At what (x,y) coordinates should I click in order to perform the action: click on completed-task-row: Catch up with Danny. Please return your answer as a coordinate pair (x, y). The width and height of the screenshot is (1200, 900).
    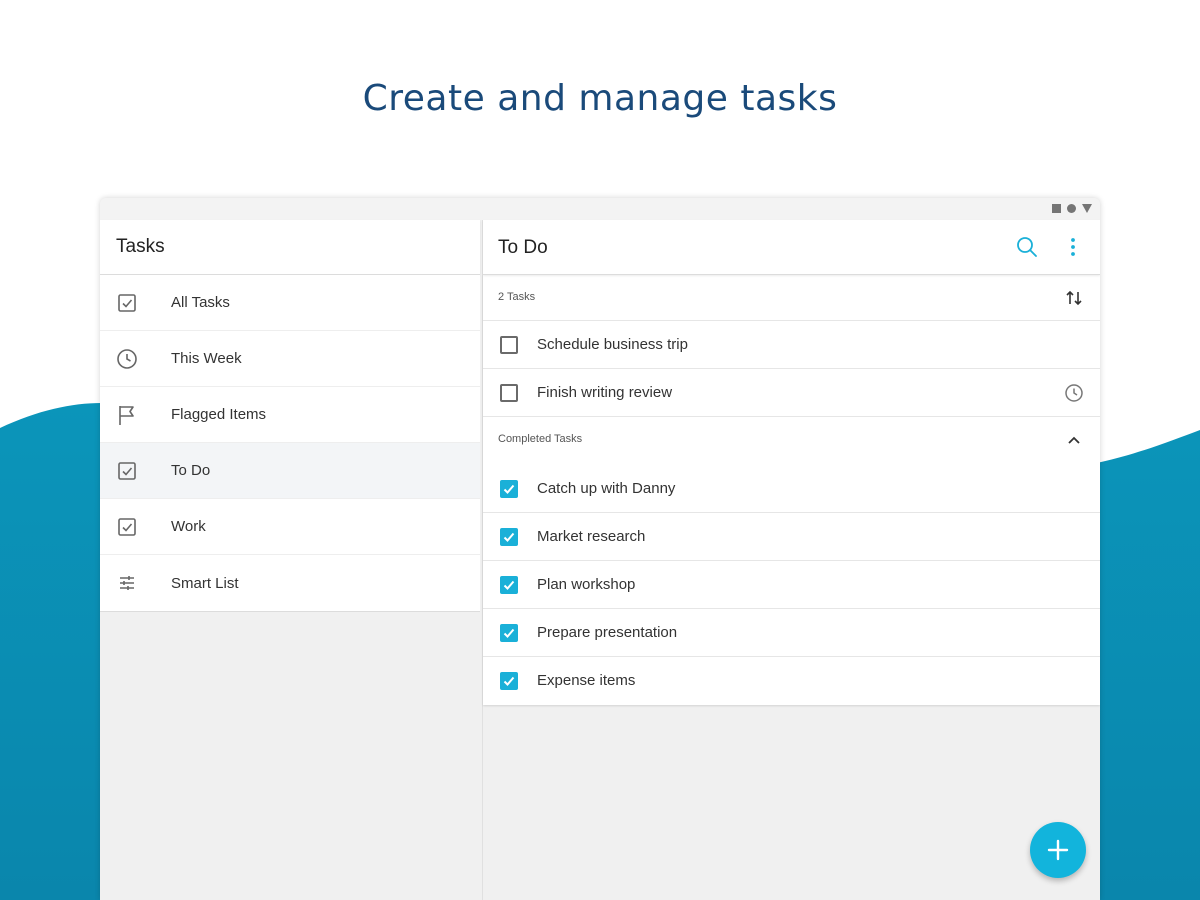
    Looking at the image, I should click on (791, 489).